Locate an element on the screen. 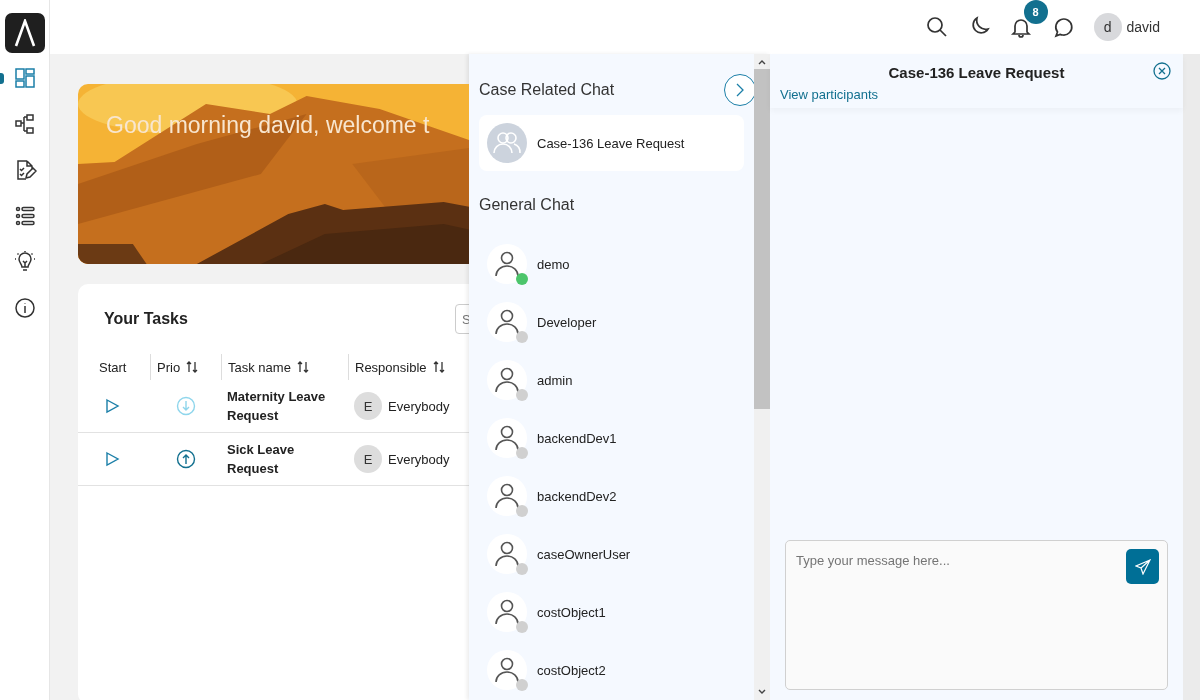 The width and height of the screenshot is (1200, 700). dashboard-icon is located at coordinates (24, 78).